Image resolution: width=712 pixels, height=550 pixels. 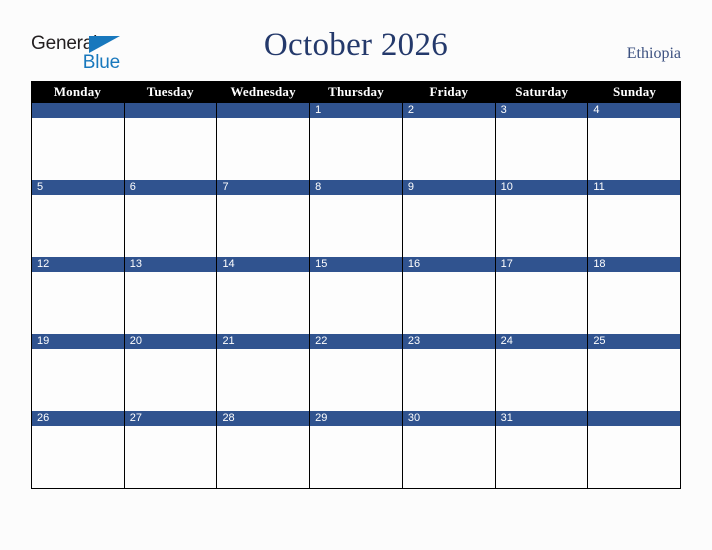 What do you see at coordinates (78, 187) in the screenshot?
I see `day-number: 5` at bounding box center [78, 187].